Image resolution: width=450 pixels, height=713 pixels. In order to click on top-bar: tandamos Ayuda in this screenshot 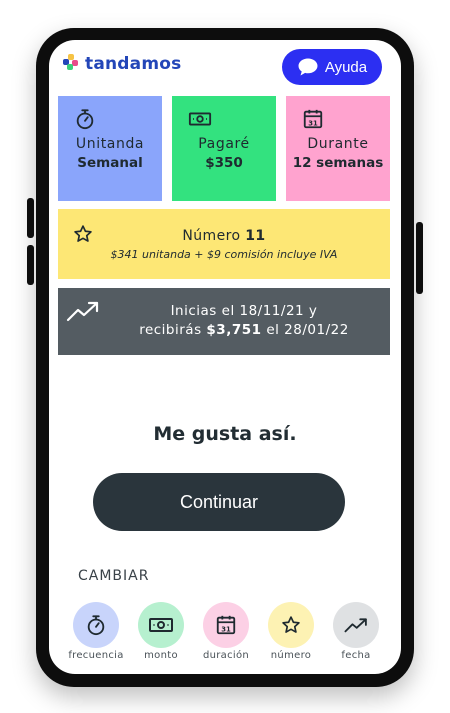, I will do `click(225, 68)`.